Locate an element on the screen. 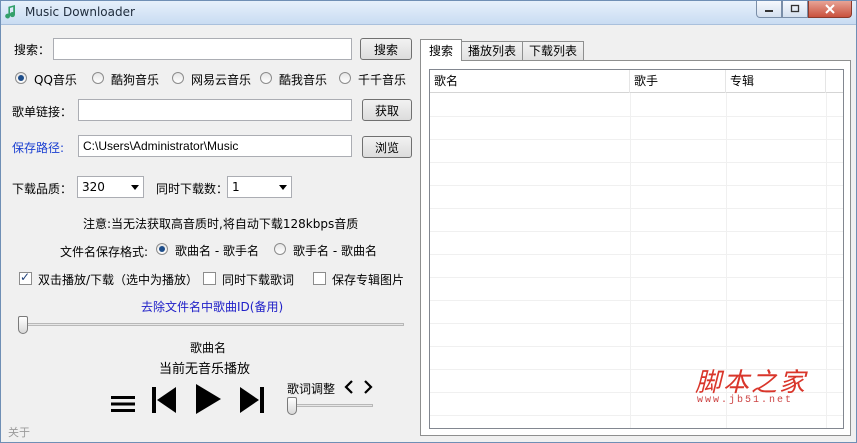 The image size is (857, 443). playlist-link-input is located at coordinates (215, 110).